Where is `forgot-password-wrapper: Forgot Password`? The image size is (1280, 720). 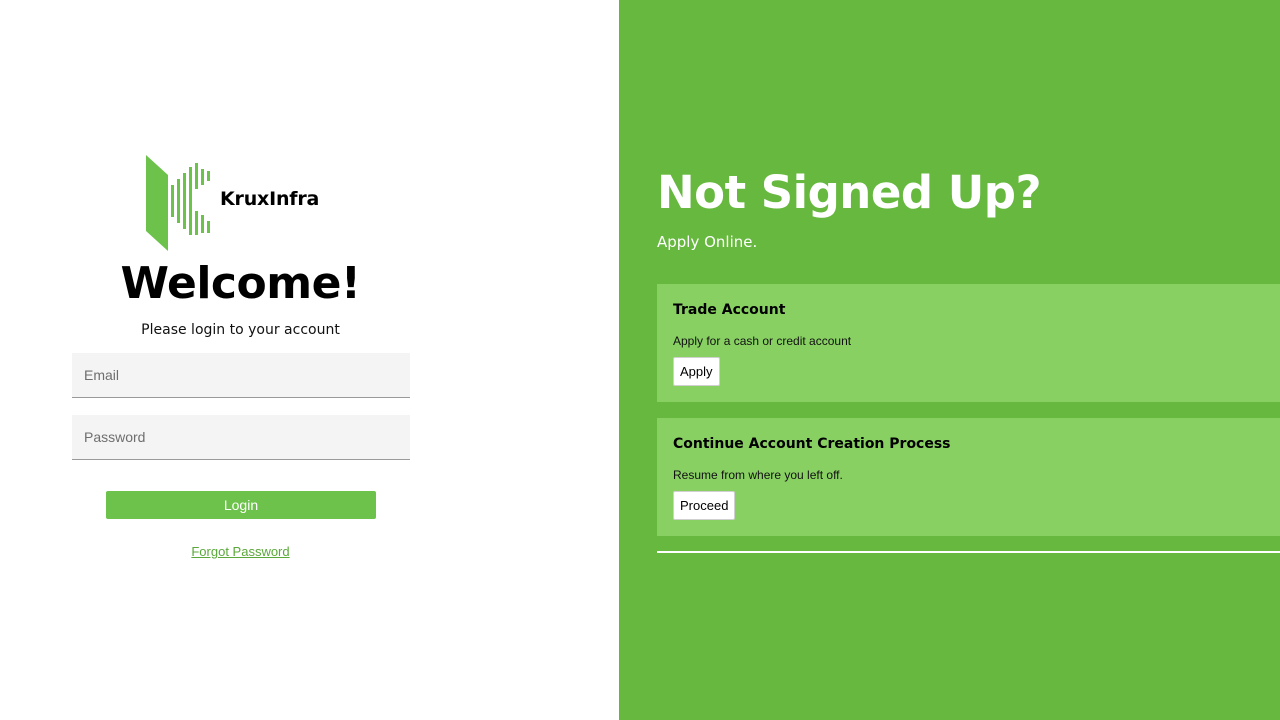 forgot-password-wrapper: Forgot Password is located at coordinates (240, 551).